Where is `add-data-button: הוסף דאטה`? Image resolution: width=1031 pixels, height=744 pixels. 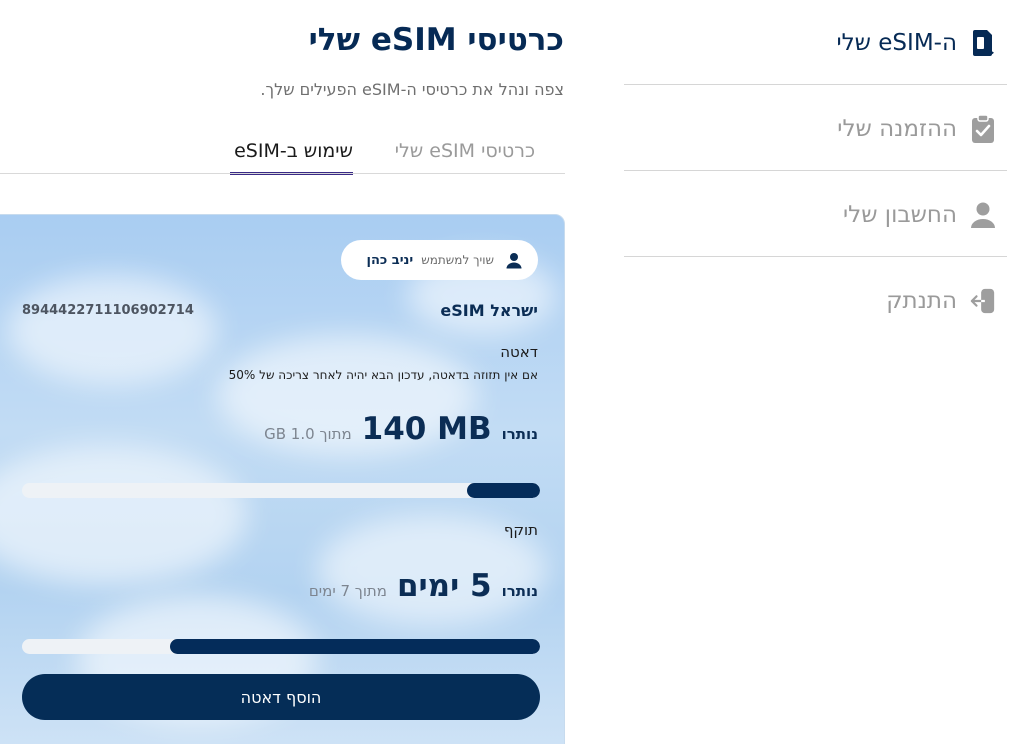
add-data-button: הוסף דאטה is located at coordinates (281, 697).